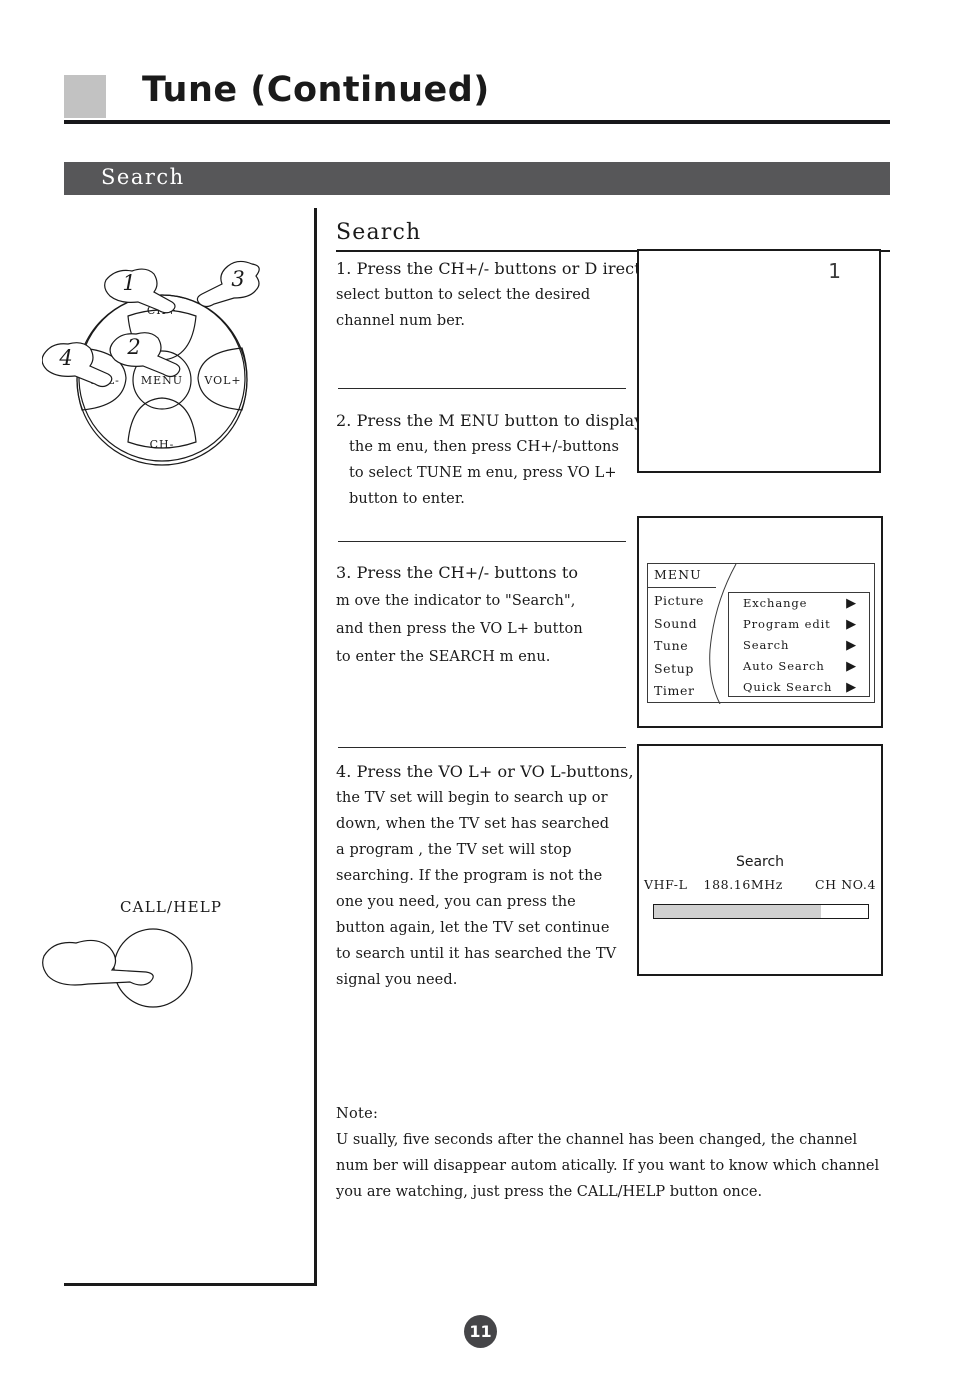 The width and height of the screenshot is (954, 1381). I want to click on osd-submenu-label-program-edit: Program edit, so click(787, 624).